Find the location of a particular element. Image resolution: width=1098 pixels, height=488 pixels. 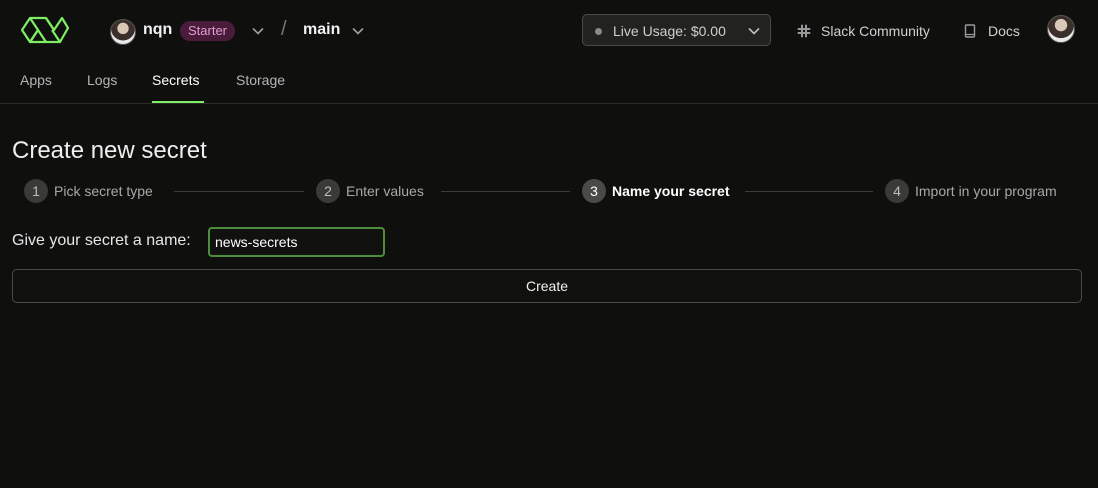

step-3-label: Name your secret is located at coordinates (671, 191).